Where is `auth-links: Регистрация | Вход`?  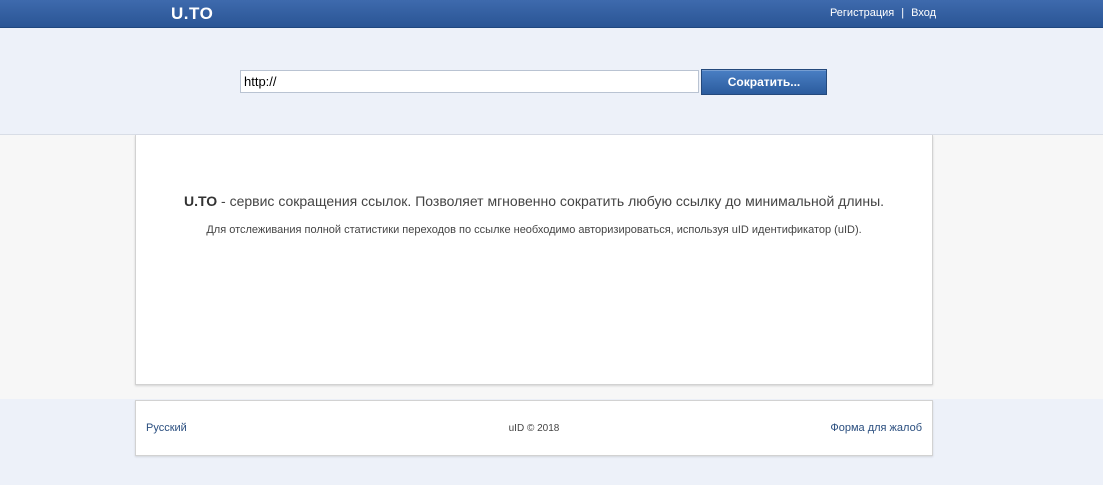 auth-links: Регистрация | Вход is located at coordinates (883, 13).